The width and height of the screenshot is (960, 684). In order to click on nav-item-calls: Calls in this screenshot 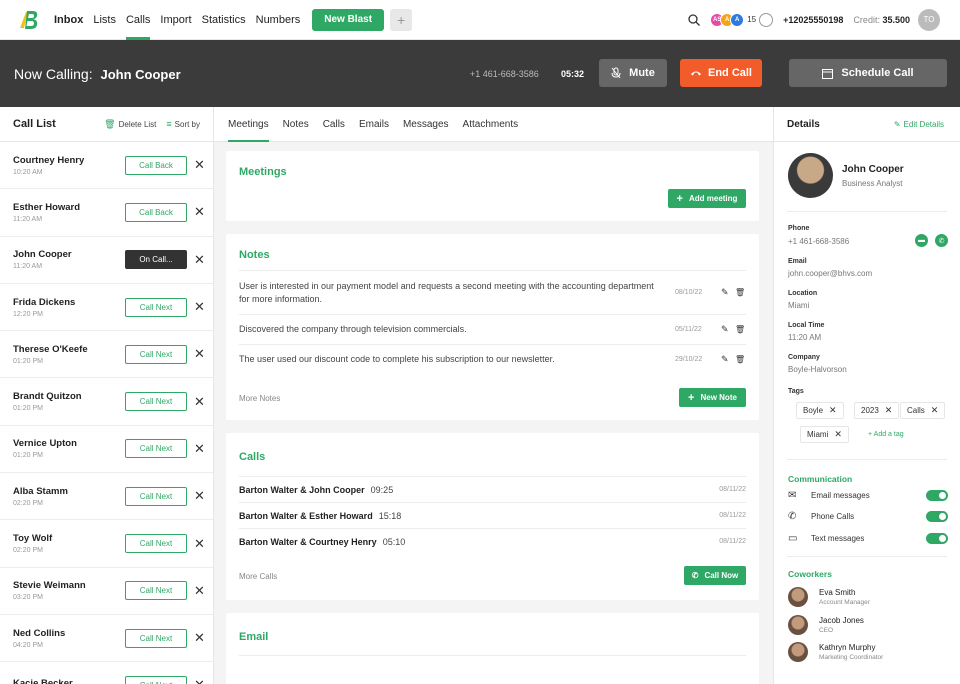, I will do `click(138, 20)`.